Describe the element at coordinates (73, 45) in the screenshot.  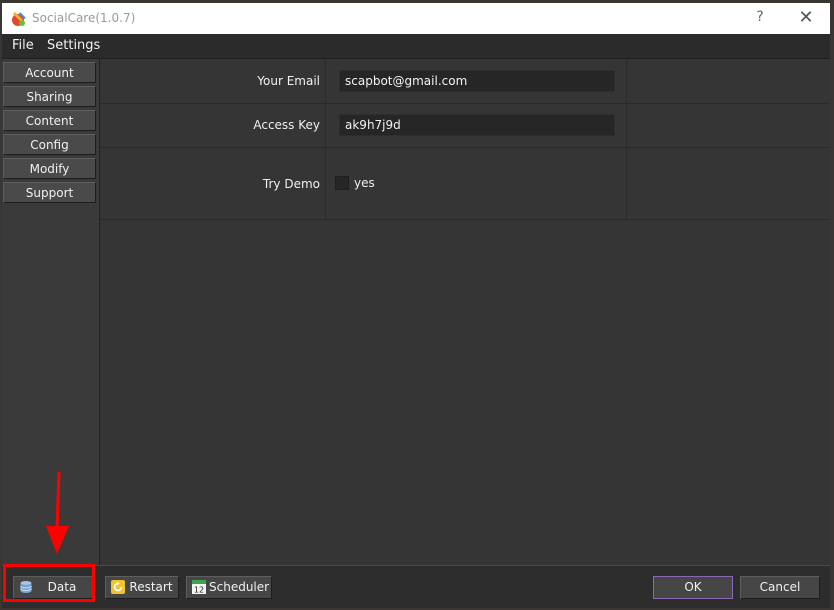
I see `menu-settings: Settings` at that location.